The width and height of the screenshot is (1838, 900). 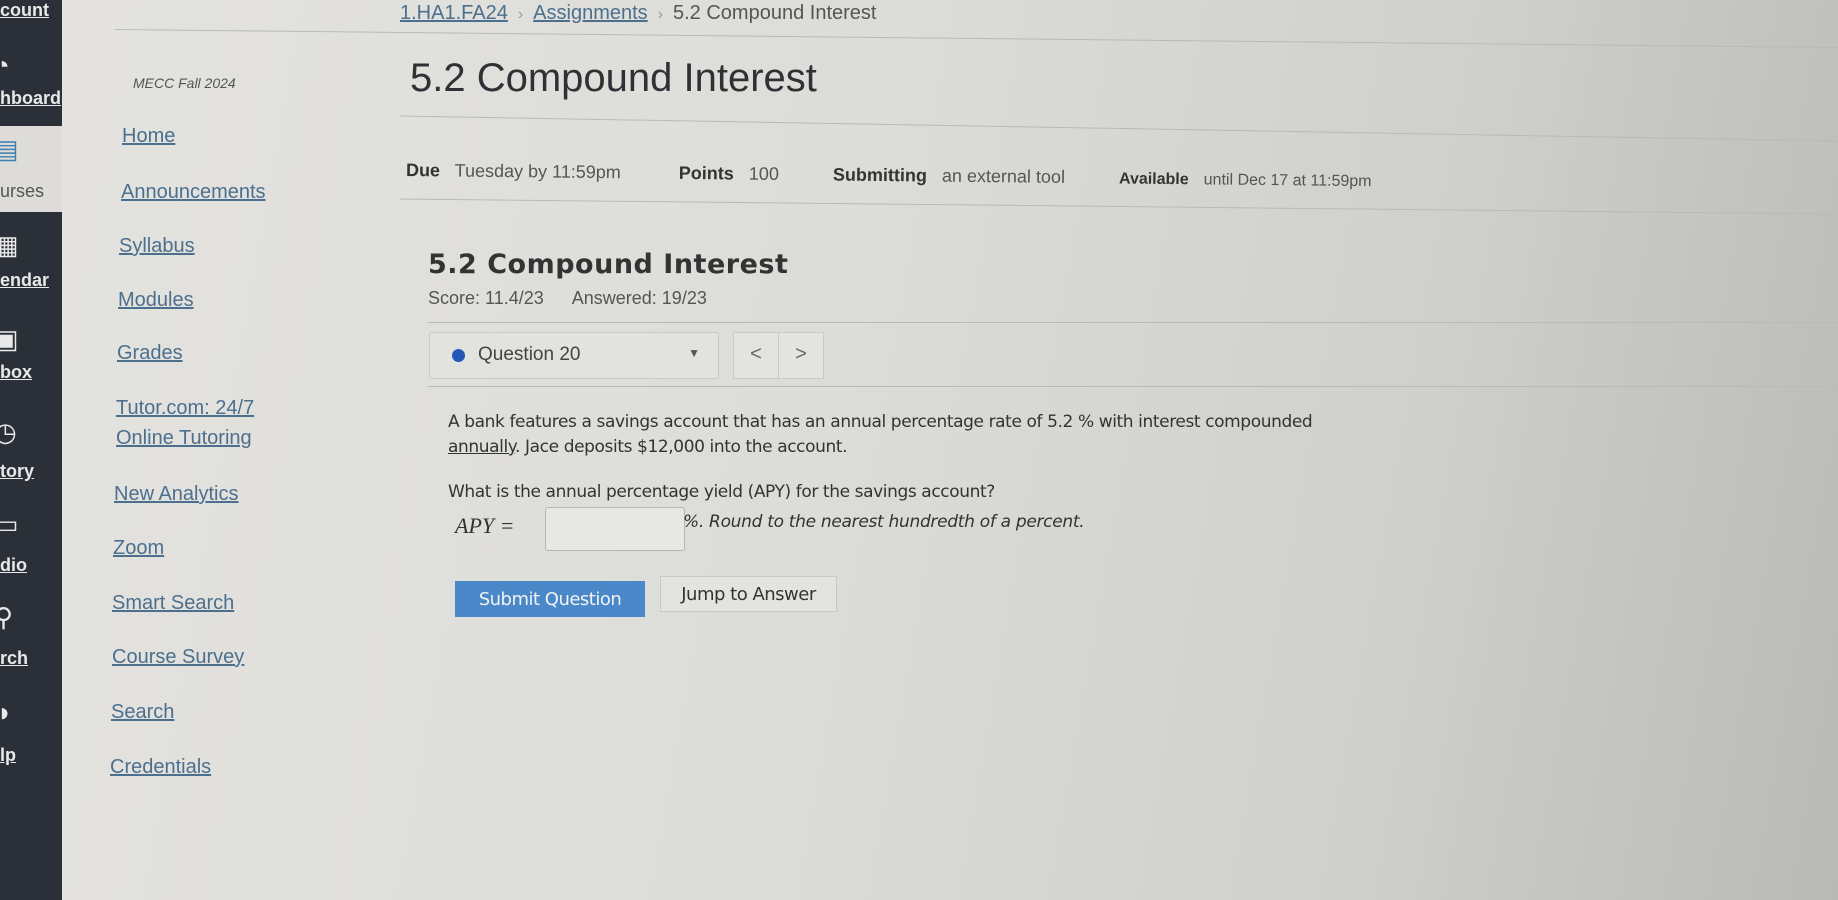 I want to click on page-title: 5.2 Compound Interest, so click(x=613, y=78).